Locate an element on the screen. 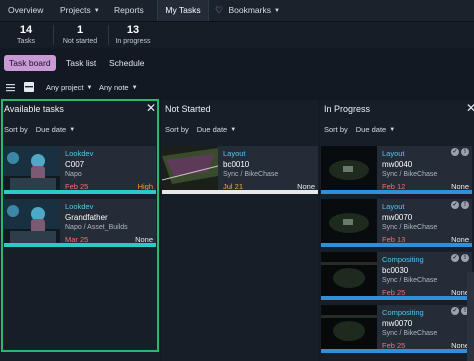 This screenshot has width=474, height=361. nav-overview: Overview is located at coordinates (25, 10).